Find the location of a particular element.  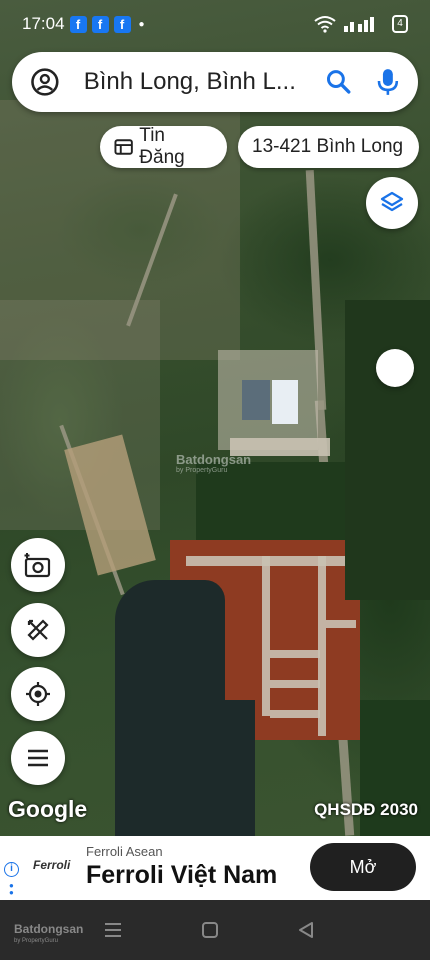

ruler-pencil-icon is located at coordinates (38, 630).